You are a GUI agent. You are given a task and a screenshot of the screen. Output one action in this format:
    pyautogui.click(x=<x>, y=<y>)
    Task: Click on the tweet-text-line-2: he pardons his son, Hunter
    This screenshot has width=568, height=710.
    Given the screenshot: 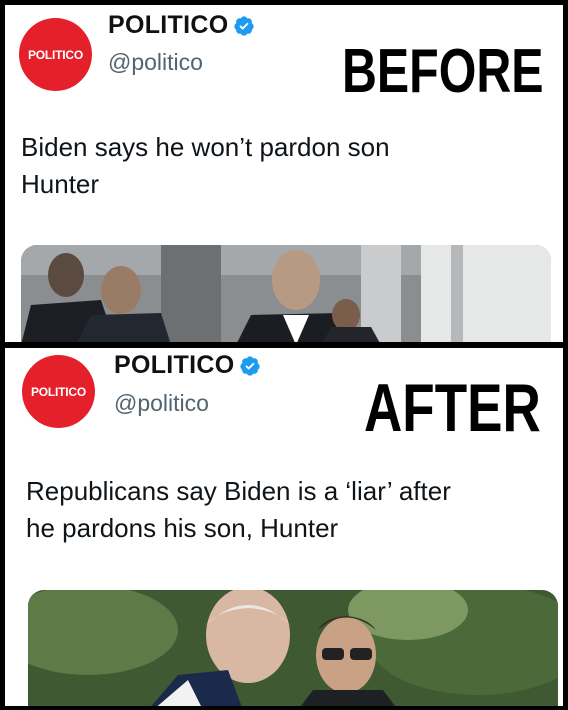 What is the action you would take?
    pyautogui.click(x=182, y=528)
    